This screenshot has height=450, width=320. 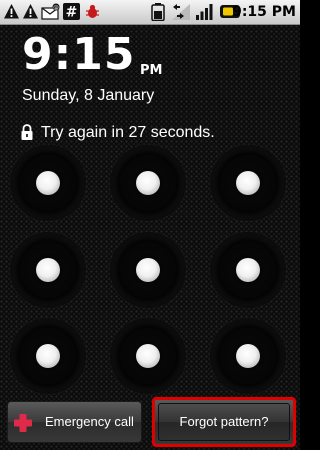 I want to click on signal-strength-icon, so click(x=204, y=14).